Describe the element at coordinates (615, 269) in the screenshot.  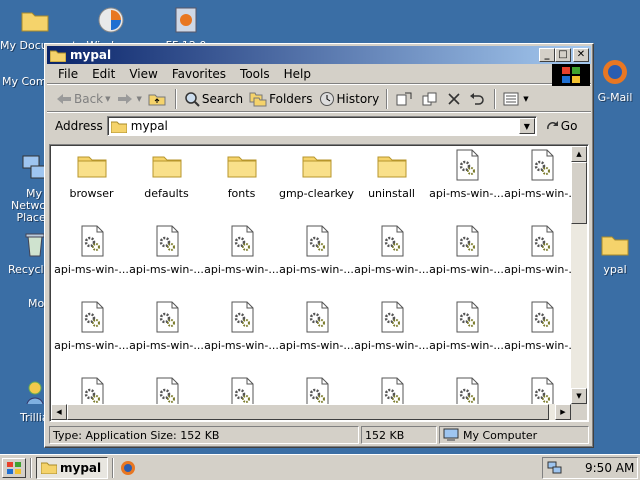
I see `desktop-icon-label: ypal` at that location.